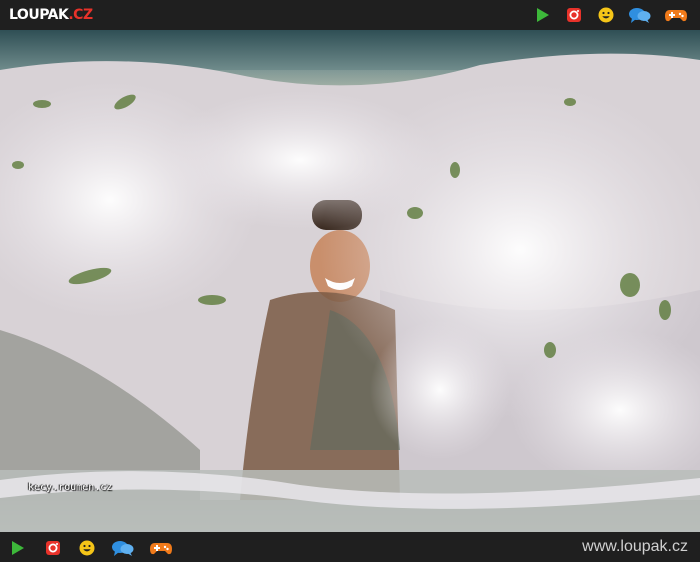 This screenshot has width=700, height=562. I want to click on bottom-icon-row, so click(91, 548).